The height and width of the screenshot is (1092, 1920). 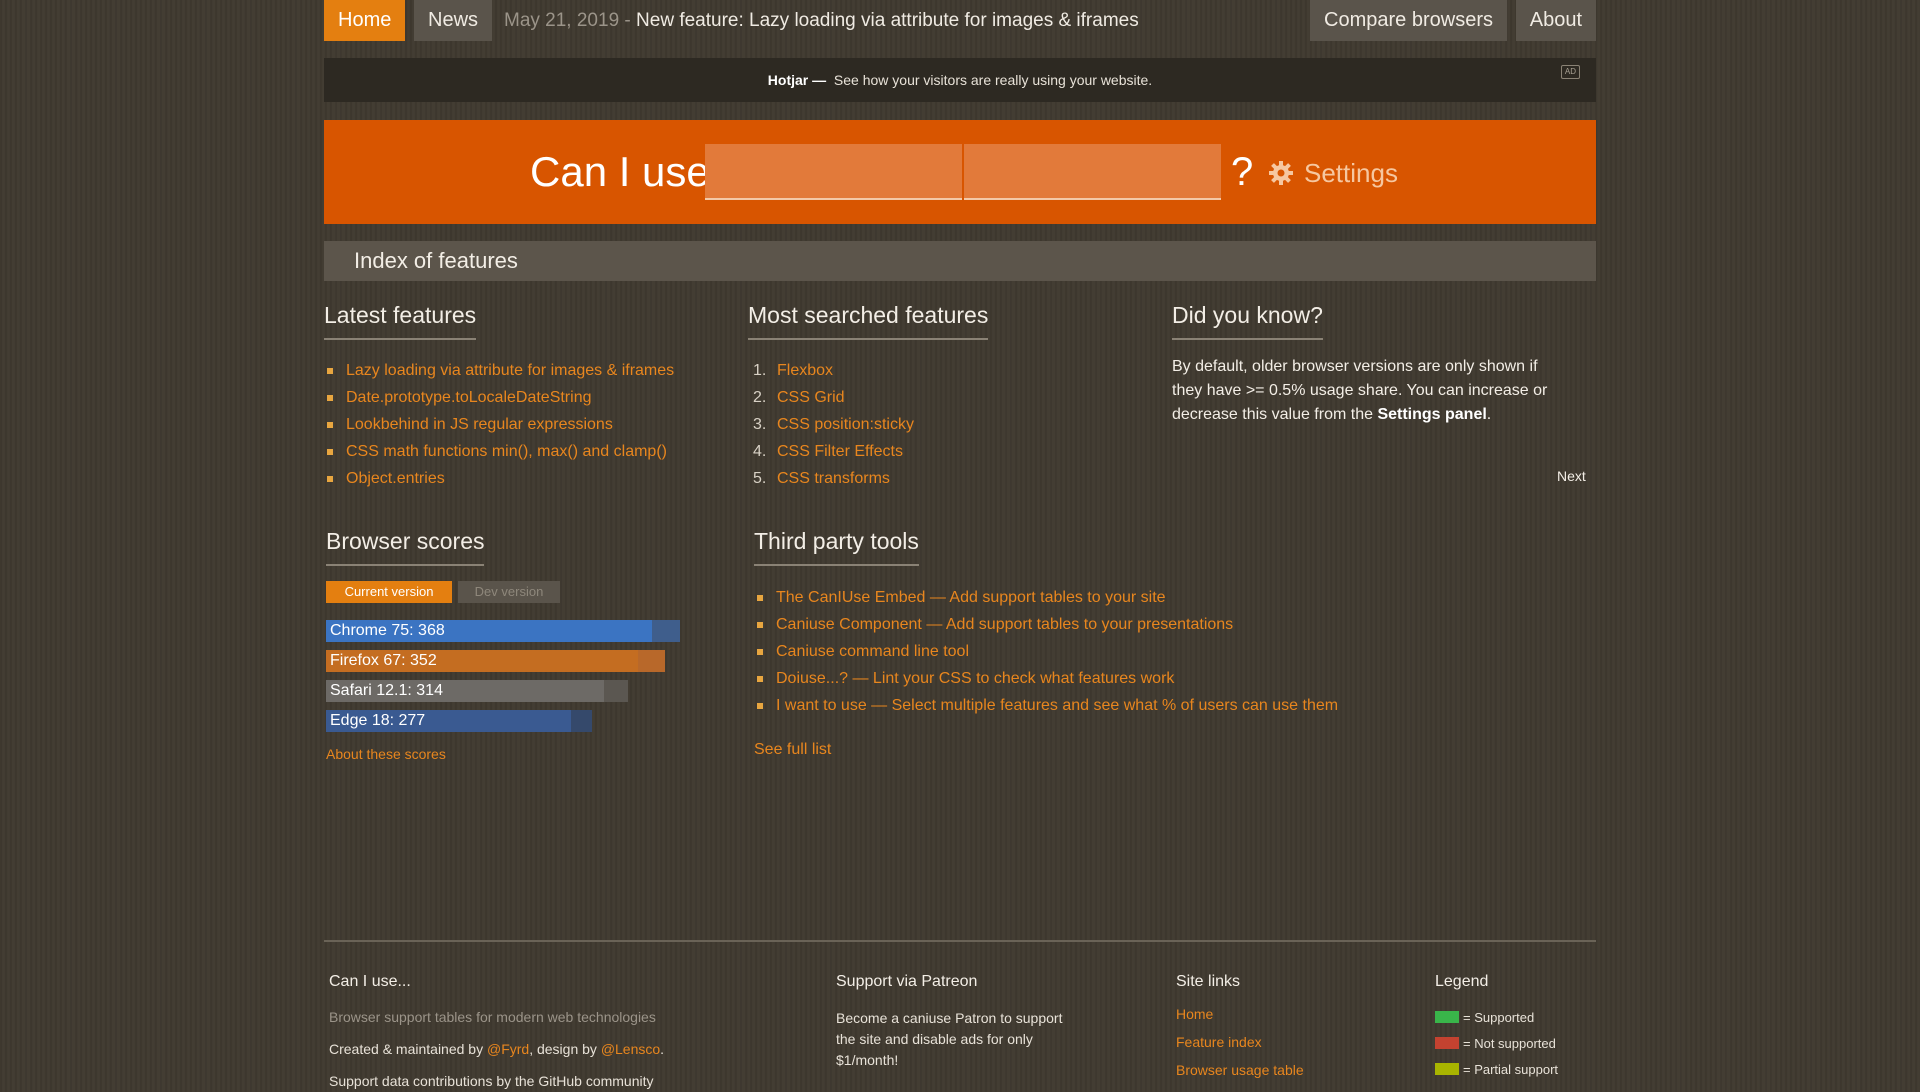 I want to click on see-full-list-link: See full list, so click(x=792, y=750).